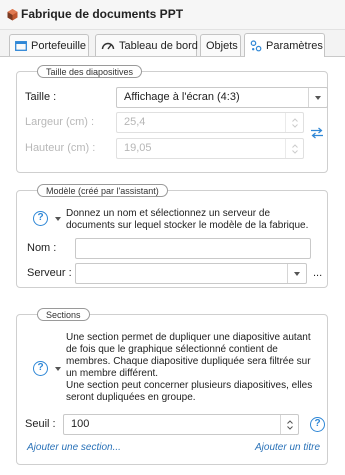  Describe the element at coordinates (80, 424) in the screenshot. I see `threshold-value: 100` at that location.